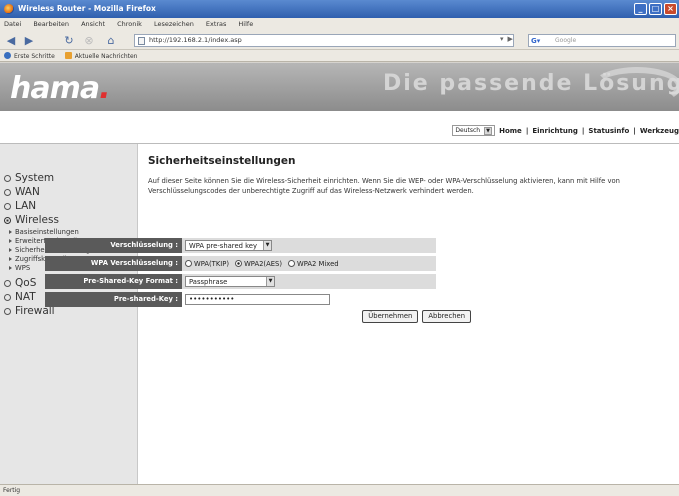 This screenshot has width=679, height=496. I want to click on bookmark-nachrichten: Aktuelle Nachrichten, so click(101, 55).